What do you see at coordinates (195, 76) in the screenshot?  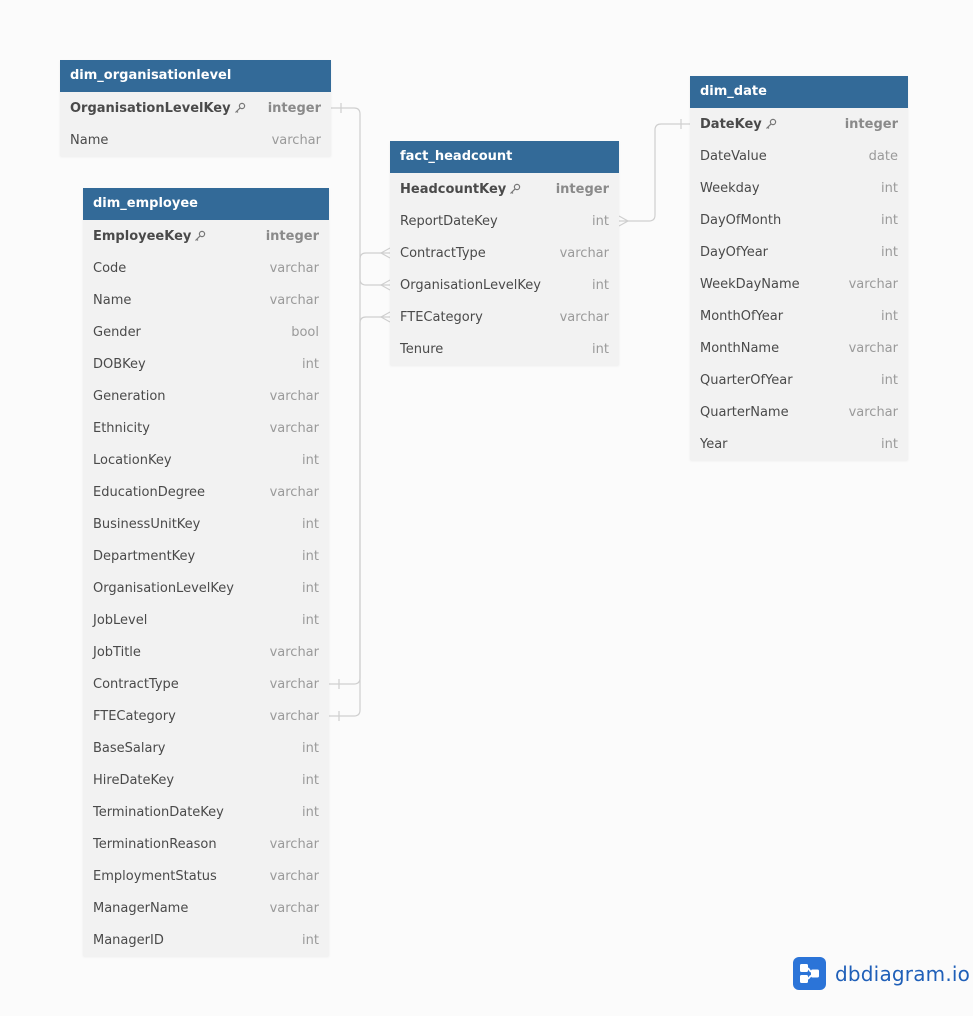 I see `table-header: dim_organisationlevel` at bounding box center [195, 76].